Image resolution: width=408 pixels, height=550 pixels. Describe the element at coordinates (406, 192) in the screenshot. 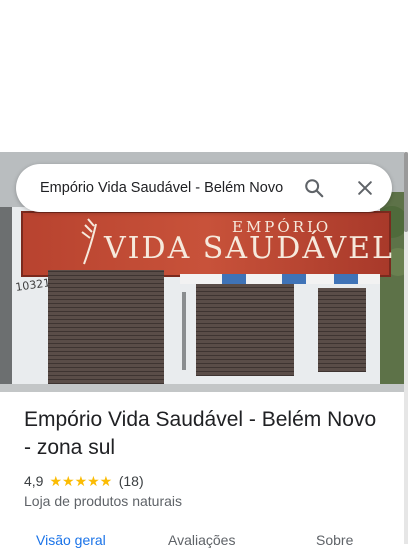

I see `scrollbar-thumb` at that location.